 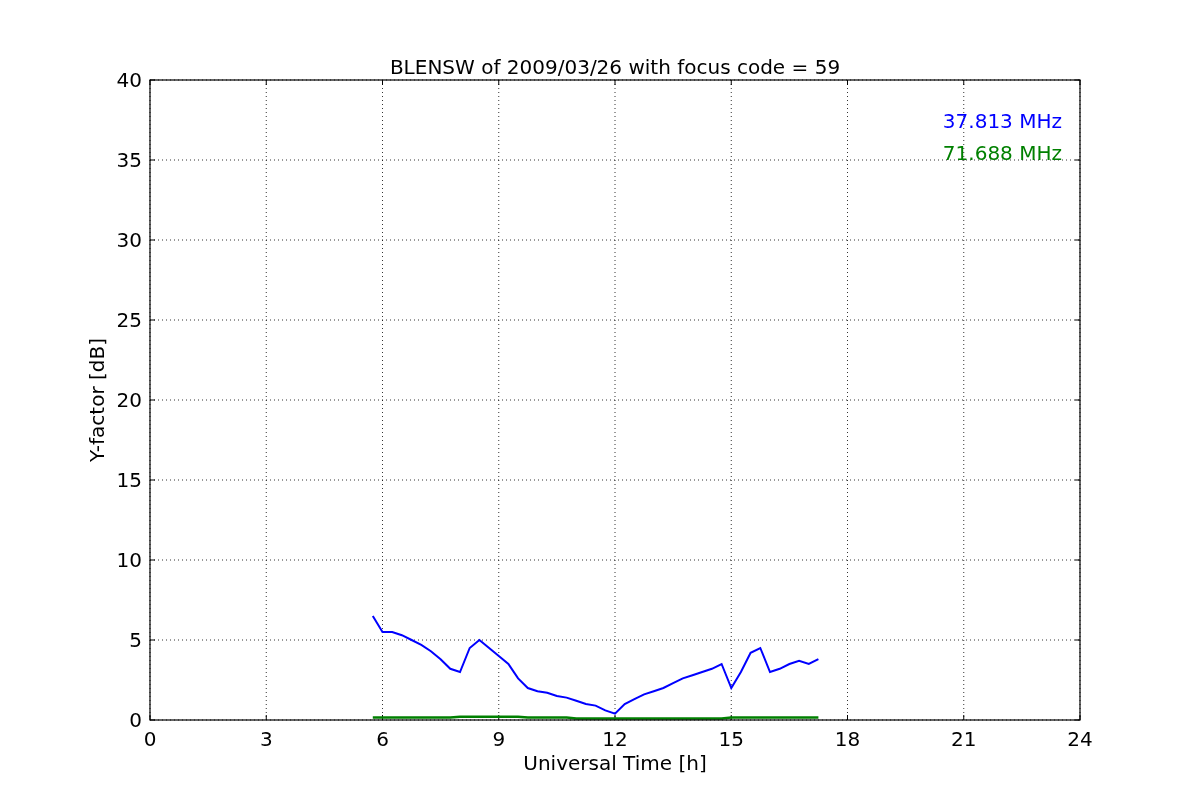 What do you see at coordinates (615, 739) in the screenshot?
I see `x-tick-label: 12` at bounding box center [615, 739].